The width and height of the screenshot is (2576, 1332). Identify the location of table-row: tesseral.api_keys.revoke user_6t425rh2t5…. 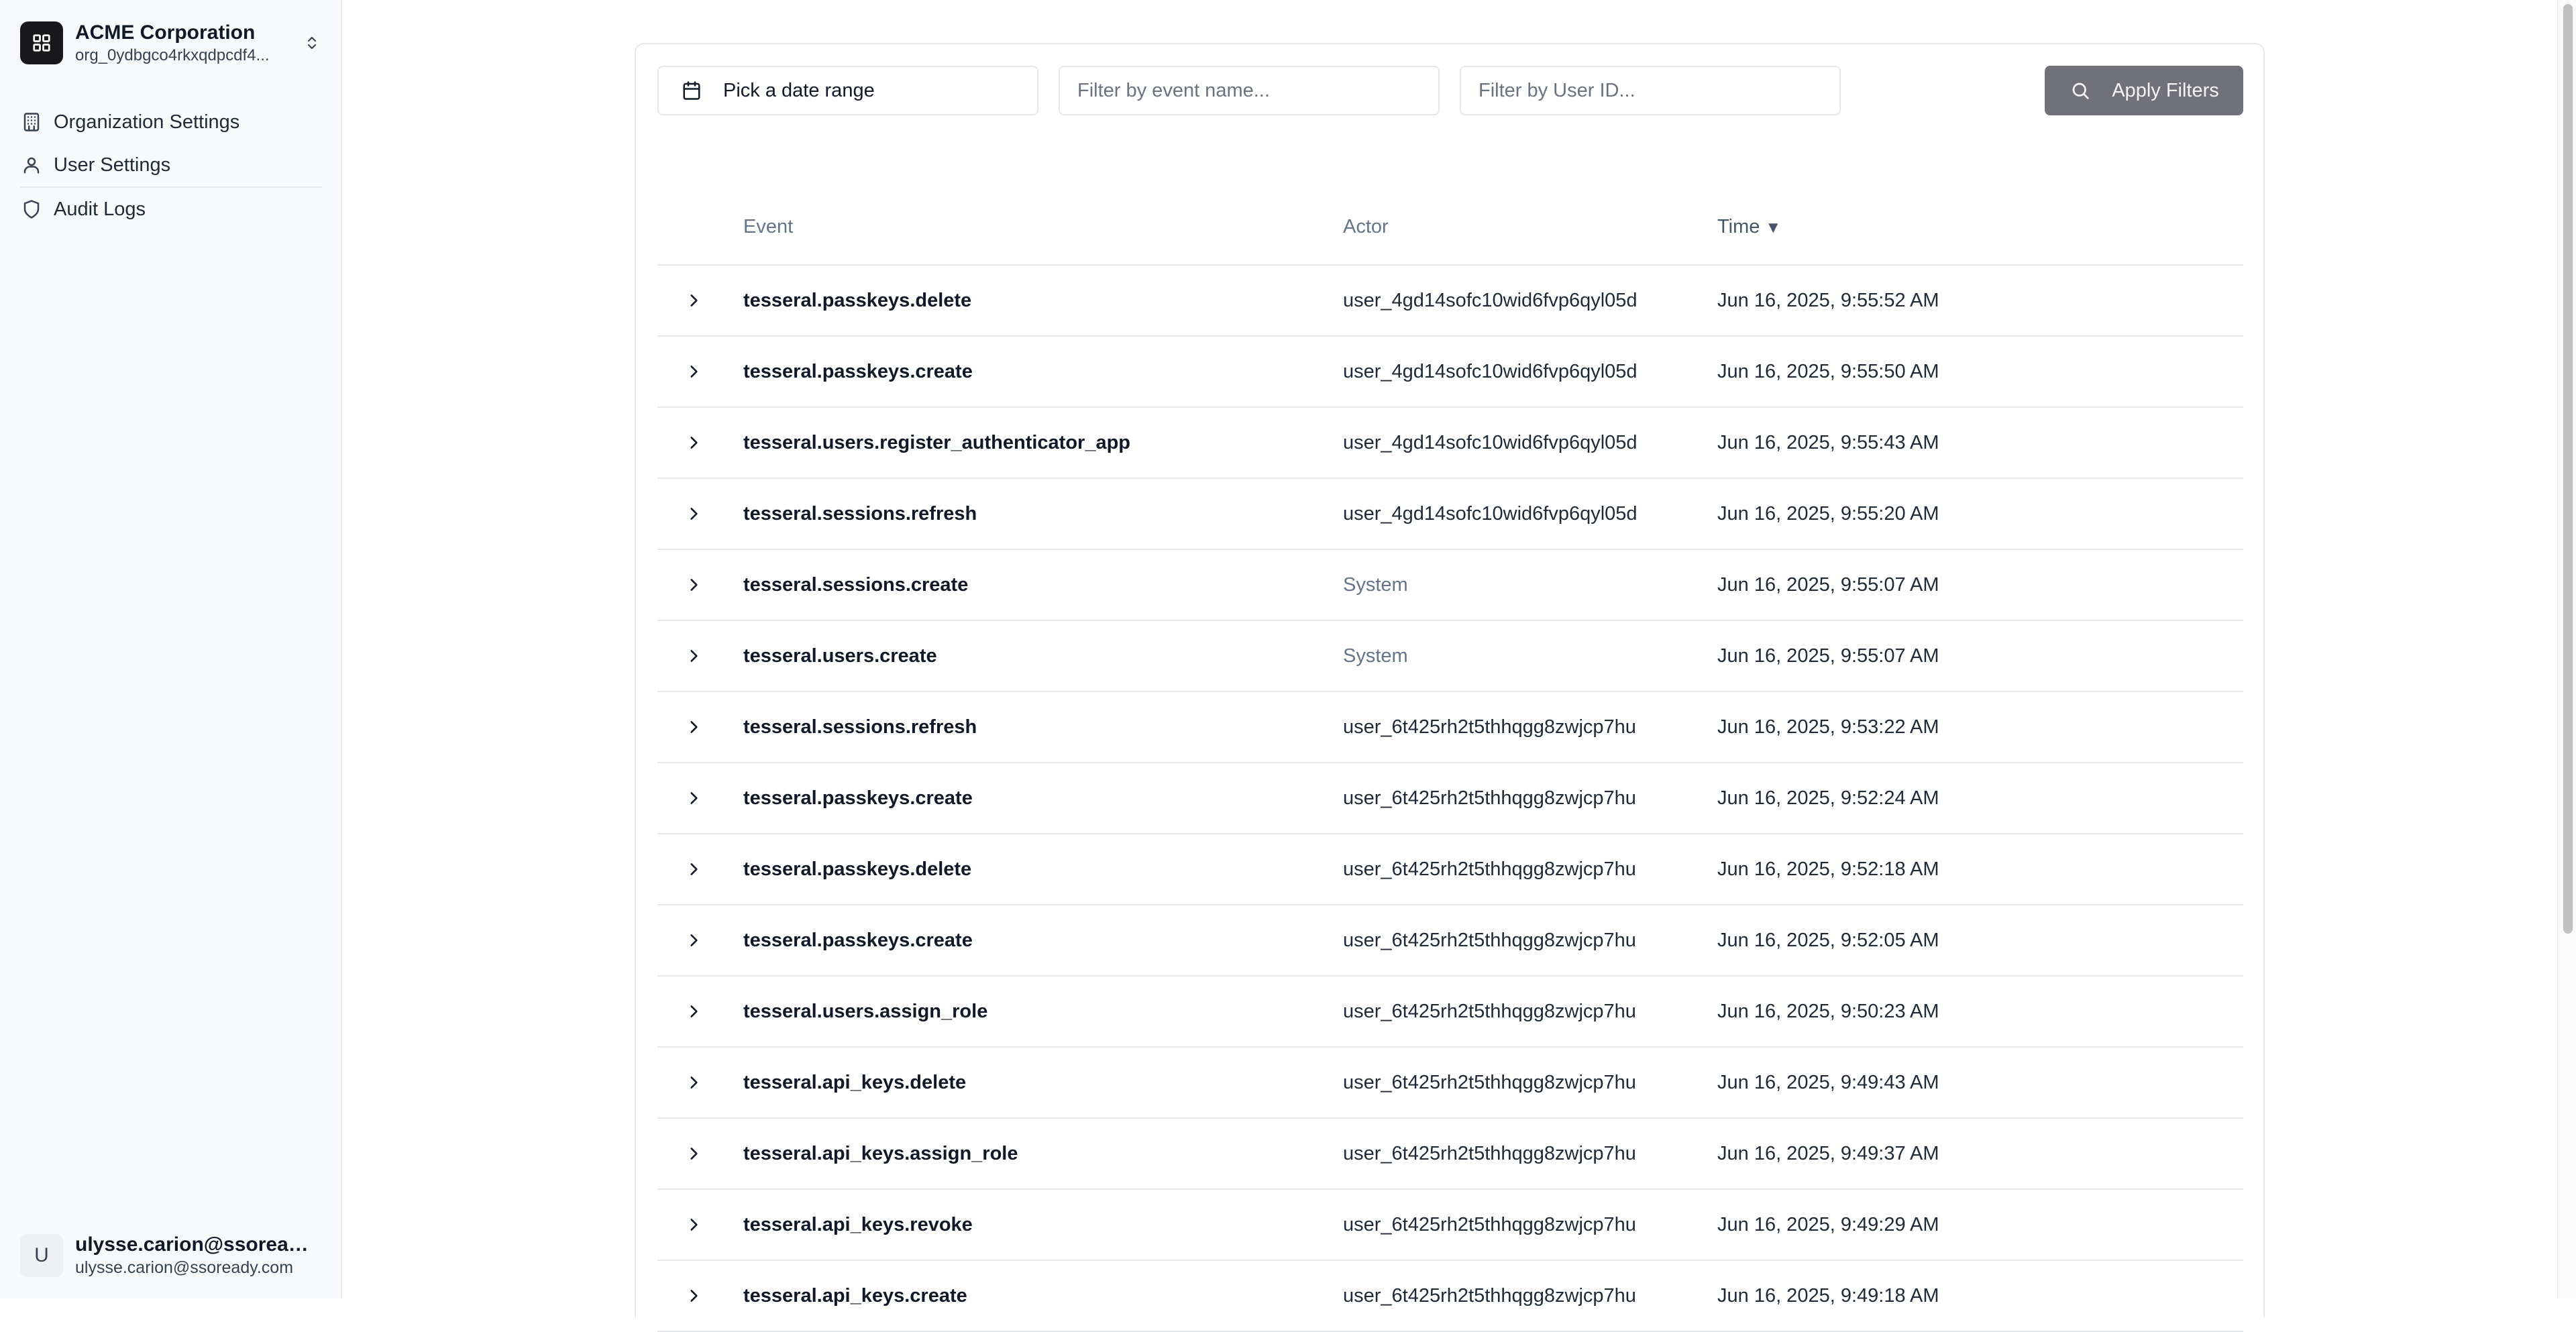
(1450, 1225).